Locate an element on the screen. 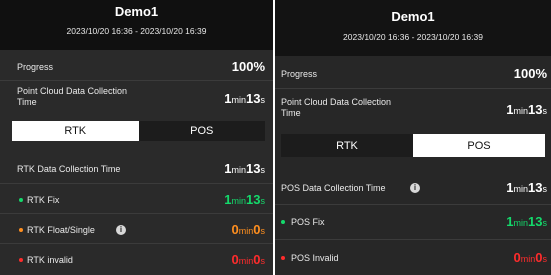 Image resolution: width=551 pixels, height=275 pixels. item-label: POS Fix is located at coordinates (308, 222).